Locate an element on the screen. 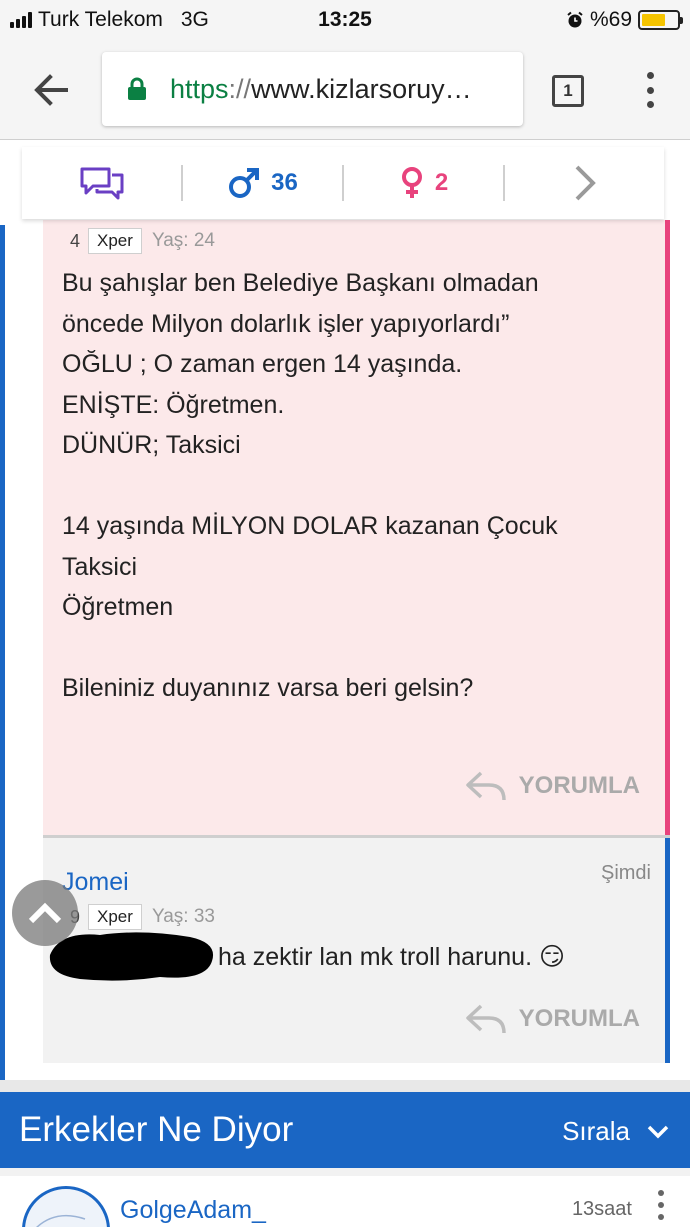 The height and width of the screenshot is (1227, 690). arrow-left-icon is located at coordinates (51, 90).